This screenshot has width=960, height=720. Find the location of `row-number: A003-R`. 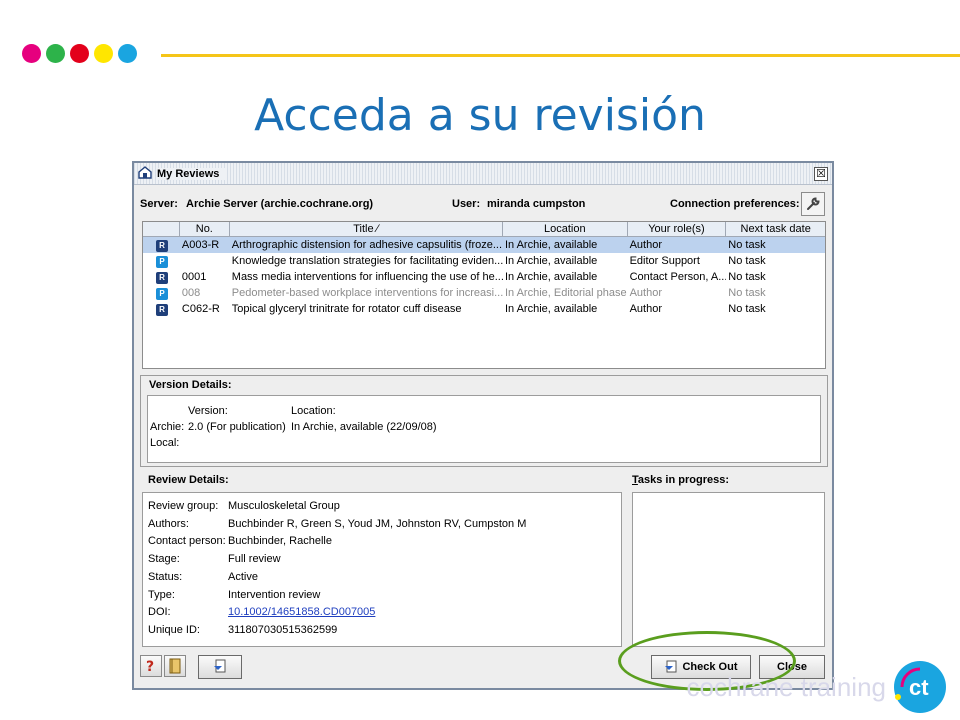

row-number: A003-R is located at coordinates (200, 245).